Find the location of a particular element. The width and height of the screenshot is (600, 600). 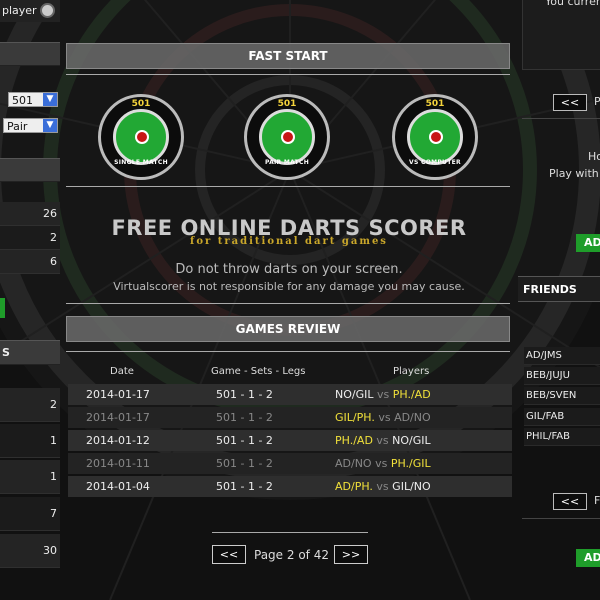

nav-letter: P is located at coordinates (597, 101).